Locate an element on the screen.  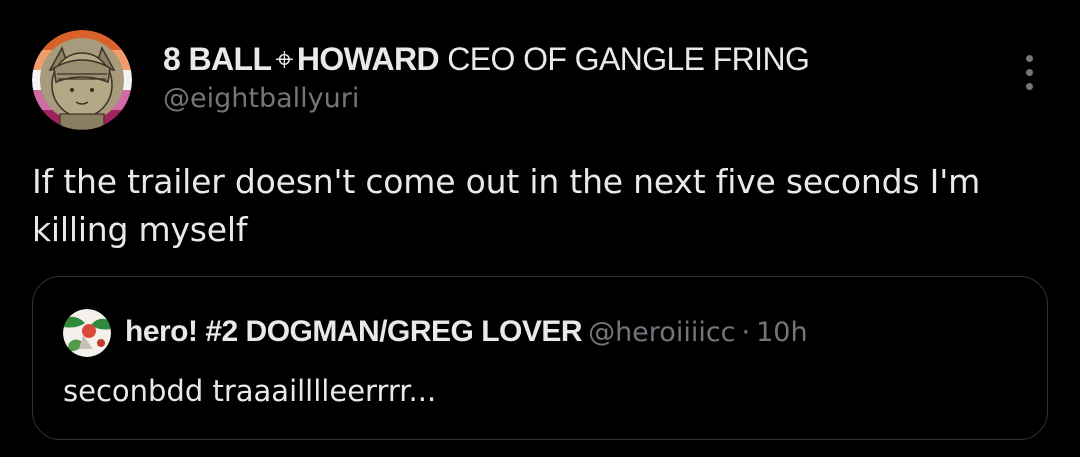
cartoon-character-avatar-icon is located at coordinates (82, 80).